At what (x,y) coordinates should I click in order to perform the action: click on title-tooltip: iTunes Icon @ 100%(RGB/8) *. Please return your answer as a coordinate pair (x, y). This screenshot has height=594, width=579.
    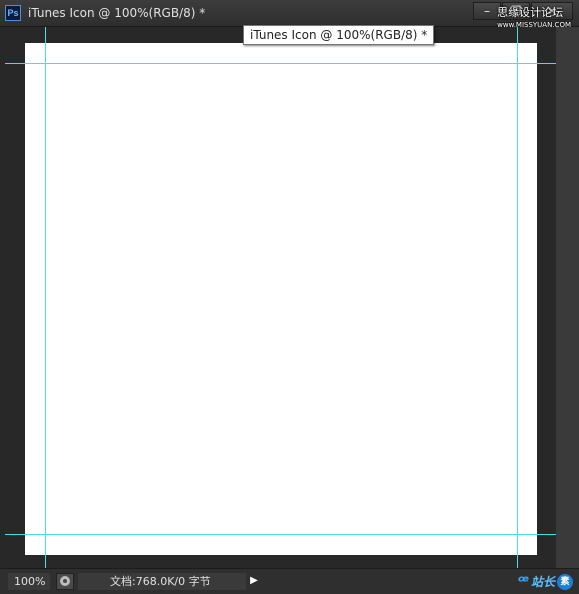
    Looking at the image, I should click on (339, 35).